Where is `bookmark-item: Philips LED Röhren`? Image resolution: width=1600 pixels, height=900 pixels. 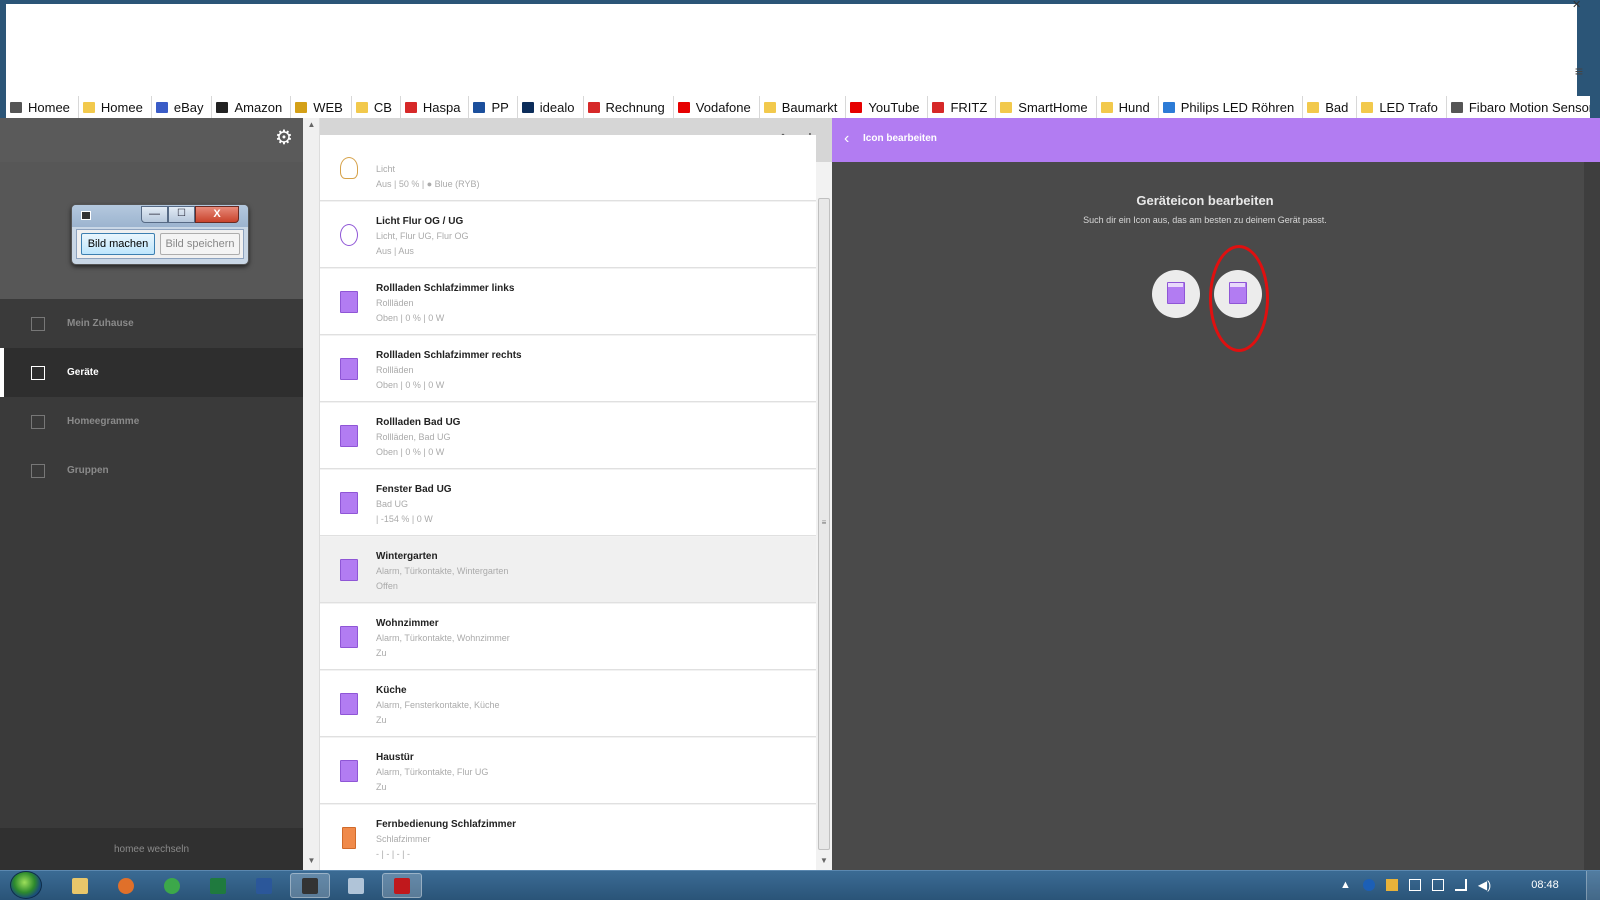 bookmark-item: Philips LED Röhren is located at coordinates (1231, 107).